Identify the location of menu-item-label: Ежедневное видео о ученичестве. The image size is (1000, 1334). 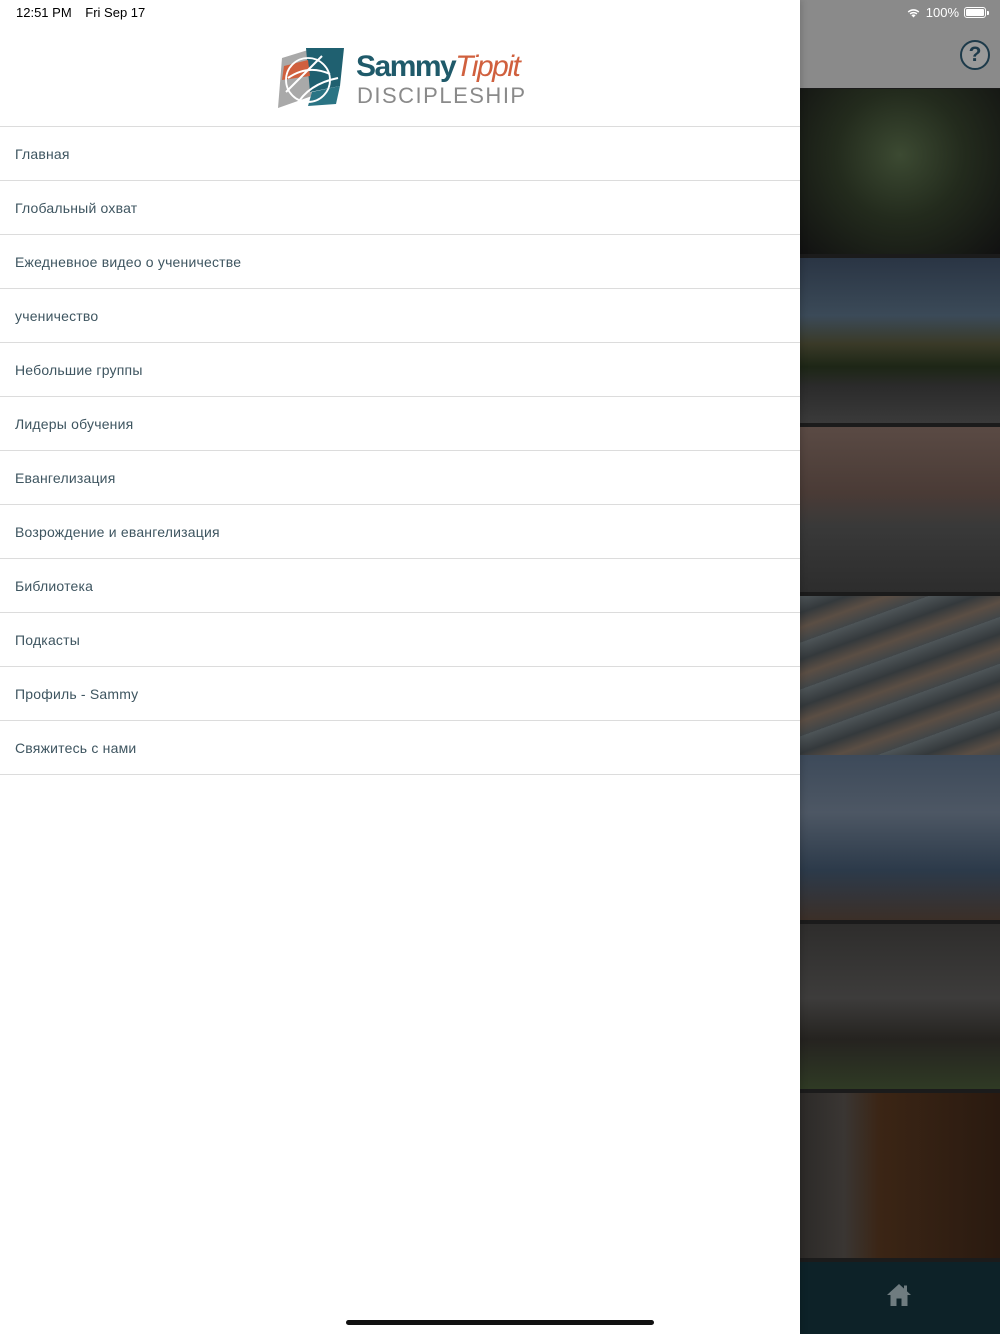
(128, 261).